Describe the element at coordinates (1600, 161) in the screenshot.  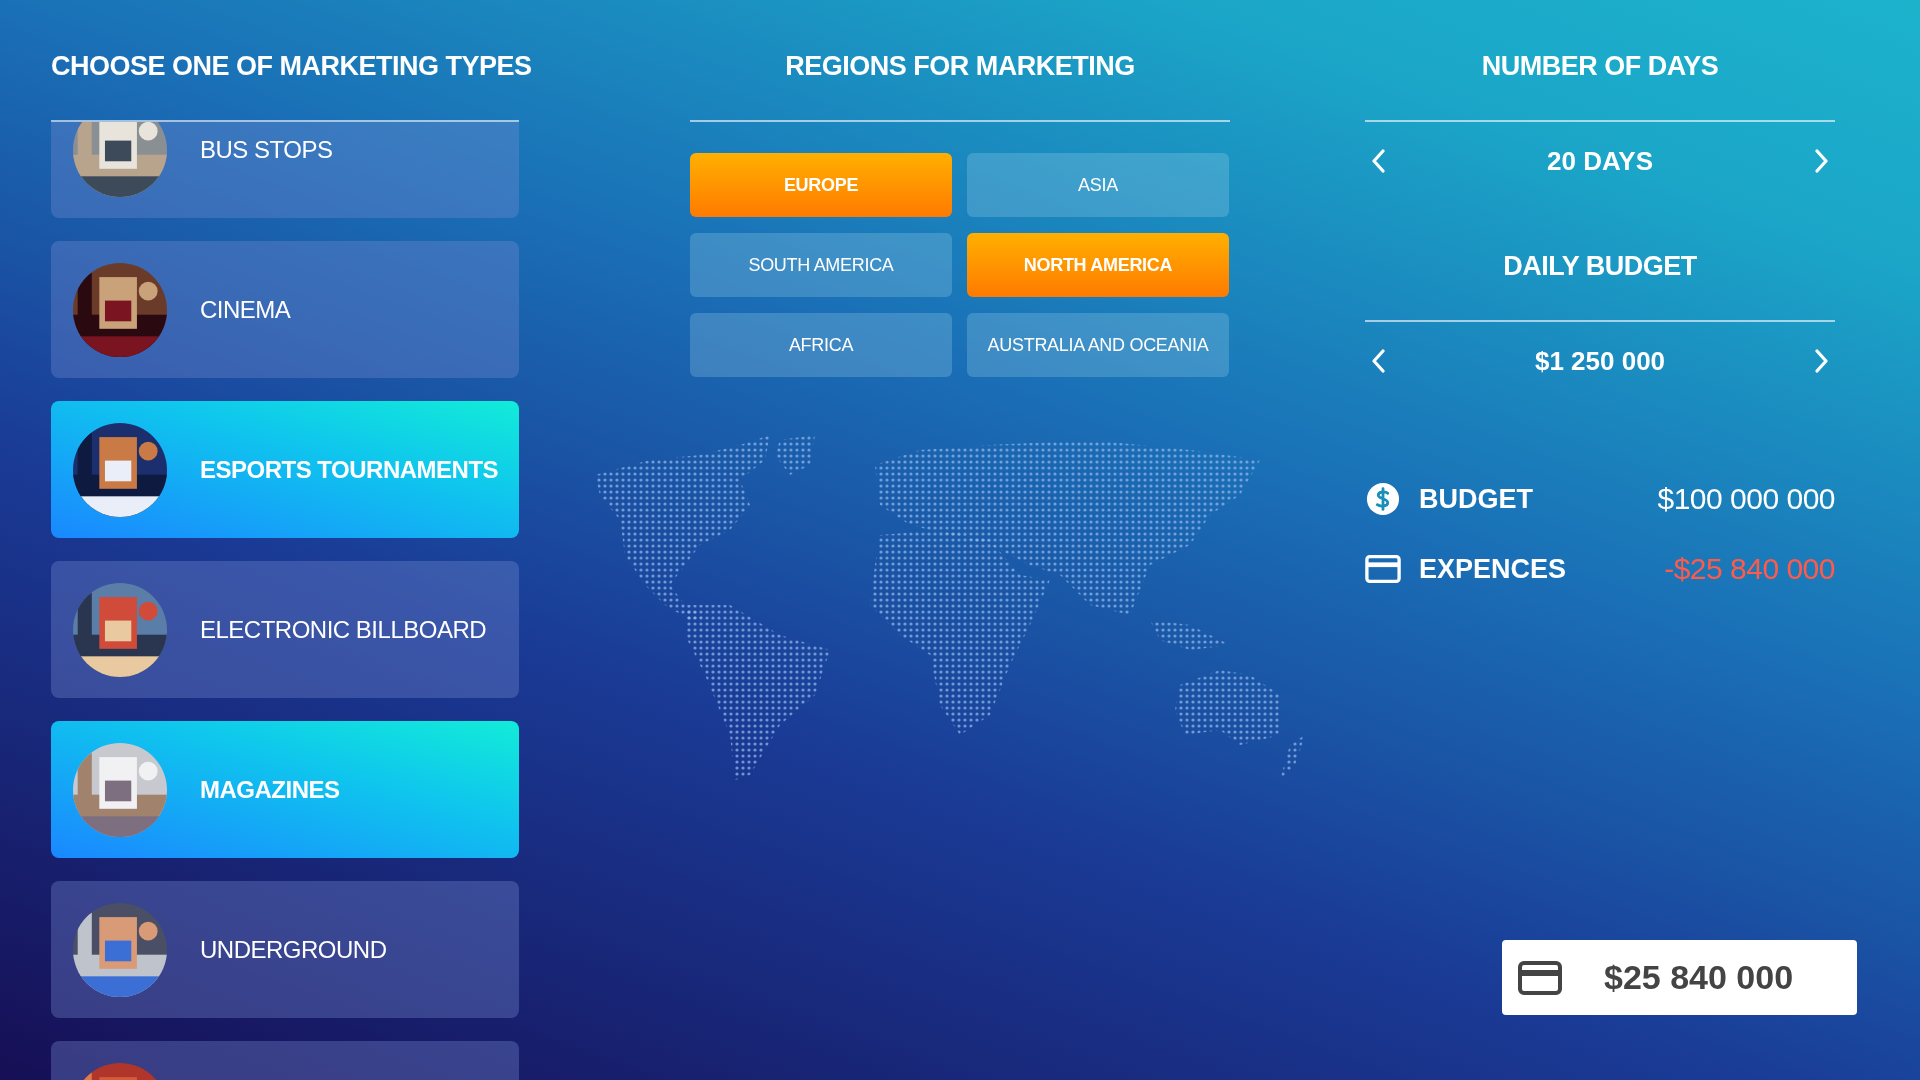
I see `stepper-value: 20 DAYS` at that location.